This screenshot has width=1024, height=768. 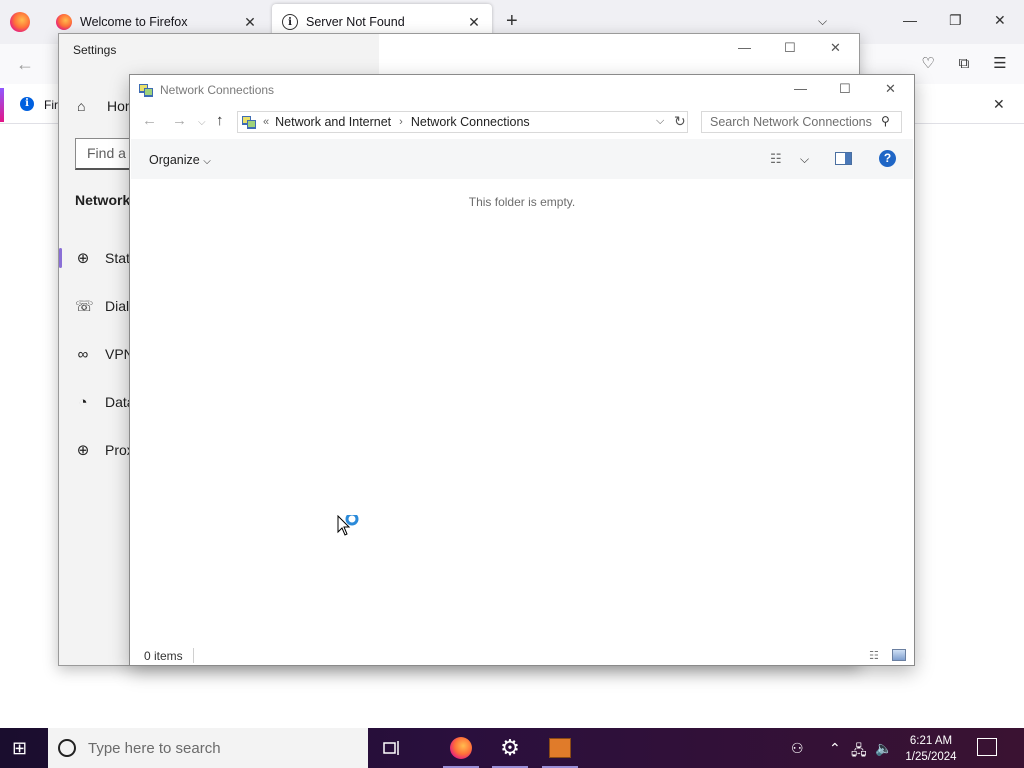 What do you see at coordinates (822, 21) in the screenshot?
I see `list-all-tabs-icon: ⌵` at bounding box center [822, 21].